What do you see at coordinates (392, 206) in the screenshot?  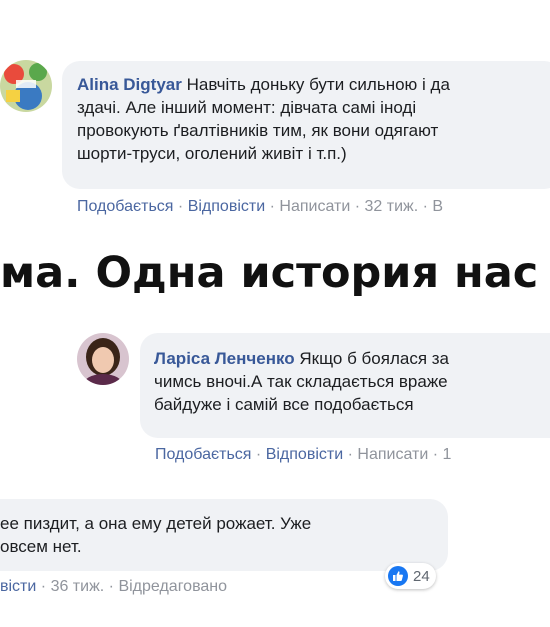 I see `timestamp: 32 тиж.` at bounding box center [392, 206].